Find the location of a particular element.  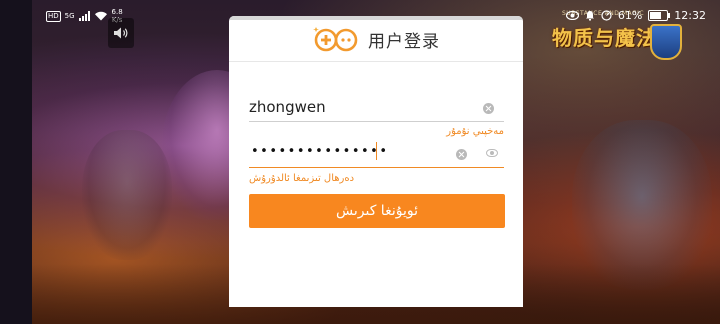

password-field: ••••••••••••••• is located at coordinates (376, 153).